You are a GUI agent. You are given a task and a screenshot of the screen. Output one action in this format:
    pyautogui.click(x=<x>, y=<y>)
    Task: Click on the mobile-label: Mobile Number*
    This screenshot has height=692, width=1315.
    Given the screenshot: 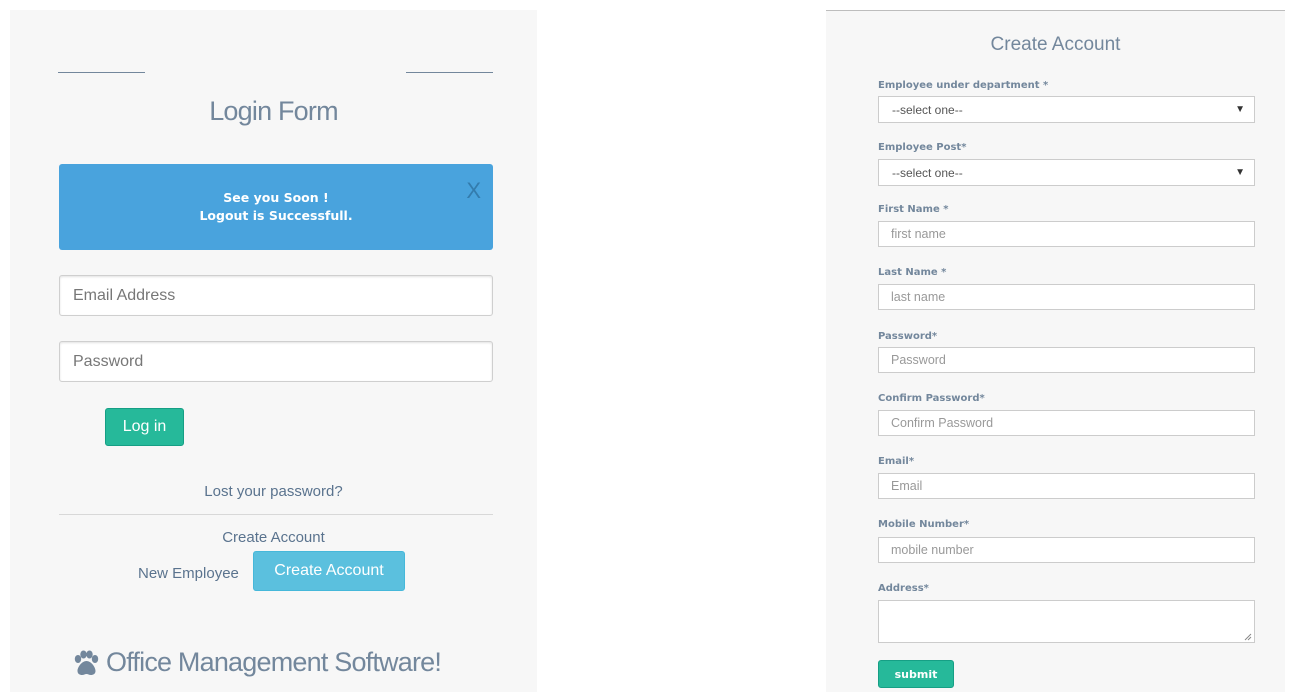 What is the action you would take?
    pyautogui.click(x=924, y=524)
    